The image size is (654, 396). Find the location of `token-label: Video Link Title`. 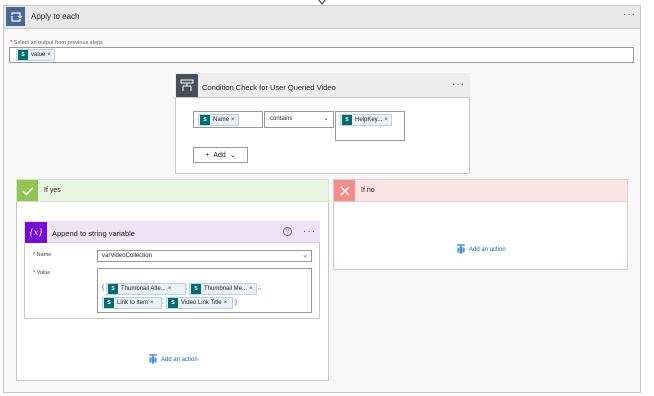

token-label: Video Link Title is located at coordinates (201, 303).